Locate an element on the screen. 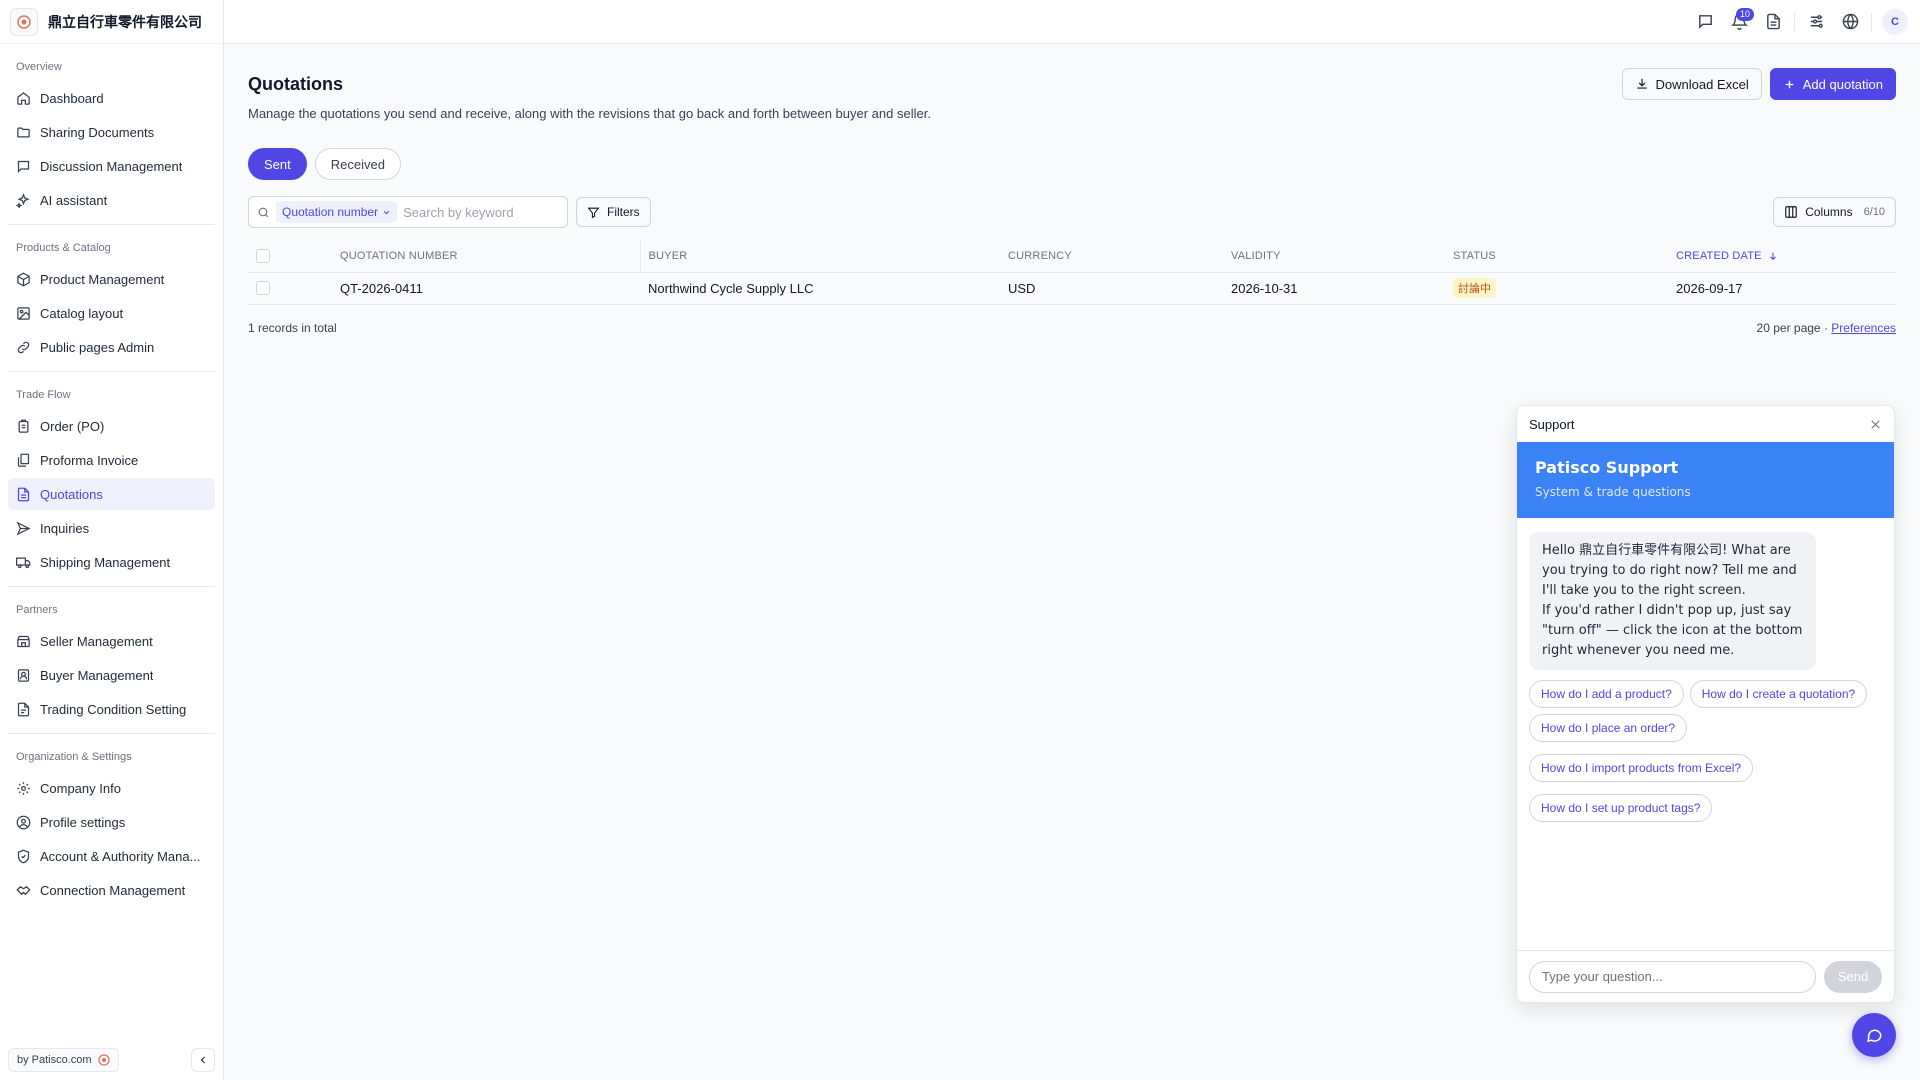  header-actions: Download Excel Add quotation is located at coordinates (1758, 84).